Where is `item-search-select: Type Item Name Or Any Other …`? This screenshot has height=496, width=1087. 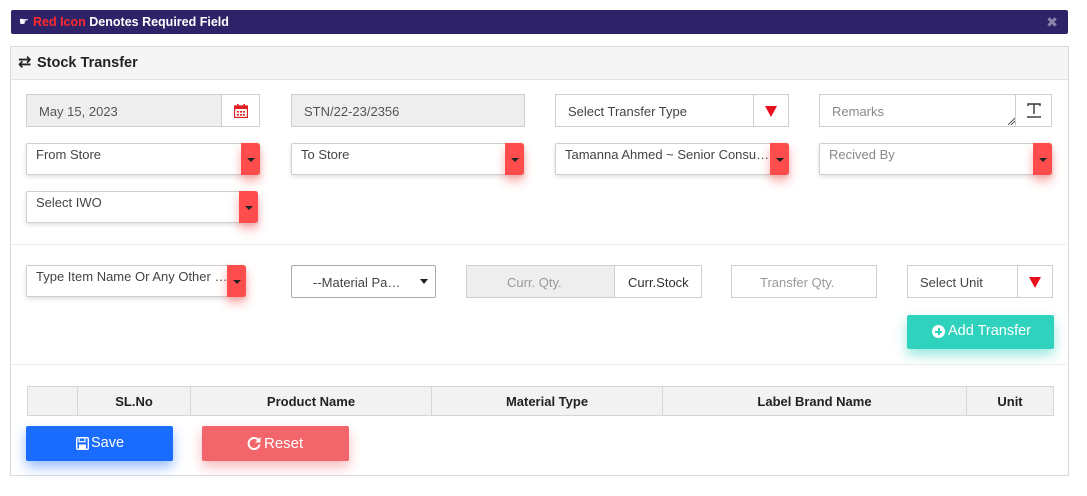 item-search-select: Type Item Name Or Any Other … is located at coordinates (136, 281).